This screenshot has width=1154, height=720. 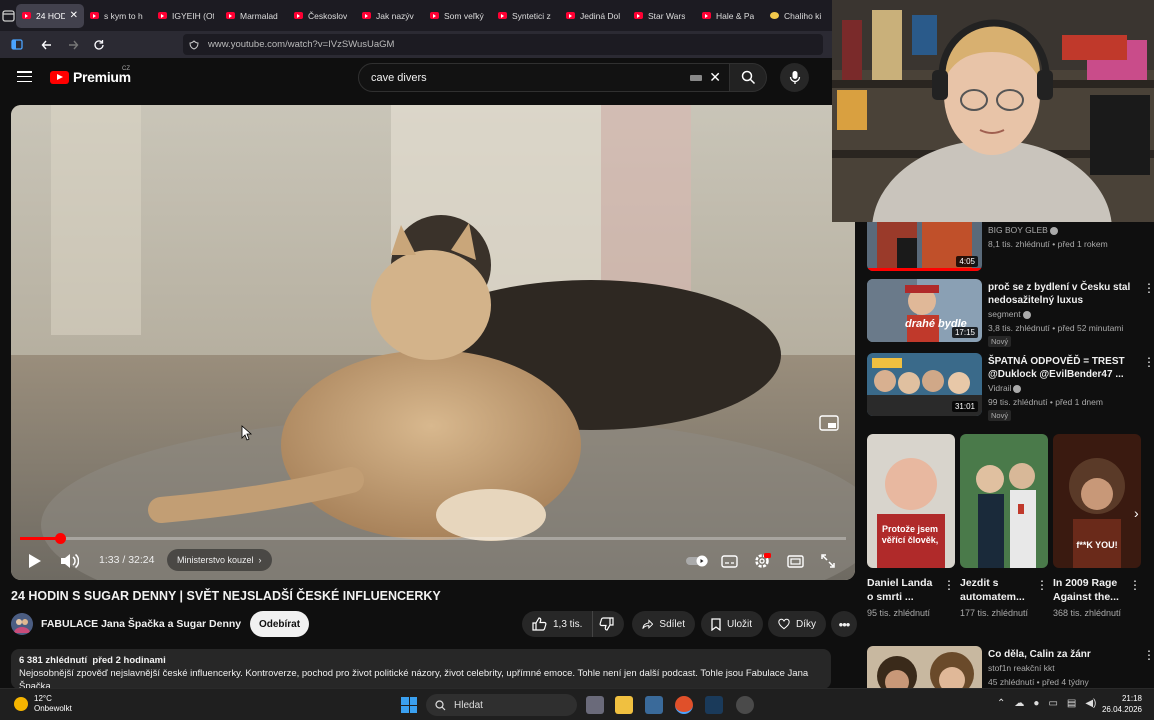 What do you see at coordinates (624, 705) in the screenshot?
I see `file-explorer-icon` at bounding box center [624, 705].